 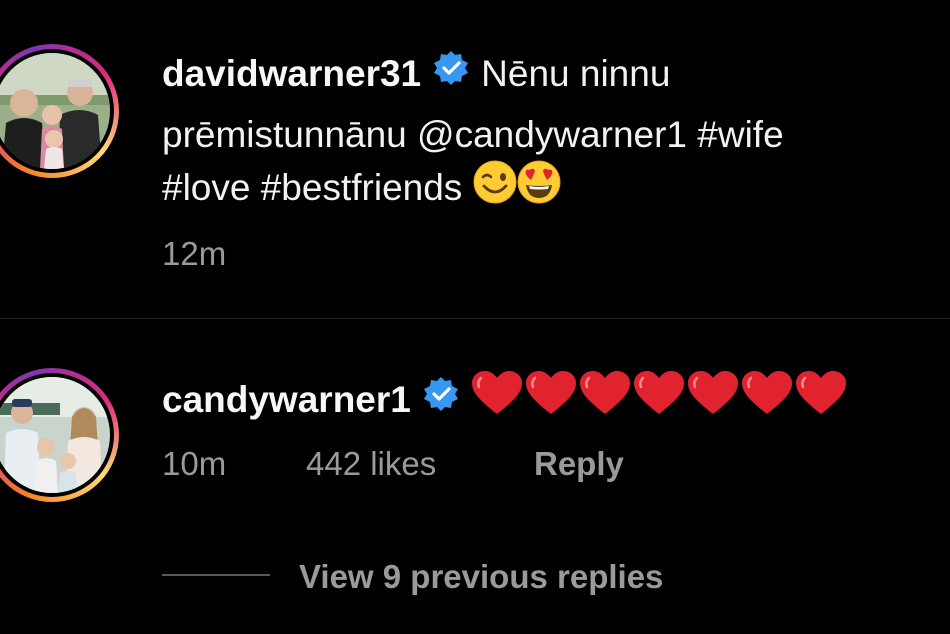 I want to click on reply-button: Reply, so click(x=579, y=464).